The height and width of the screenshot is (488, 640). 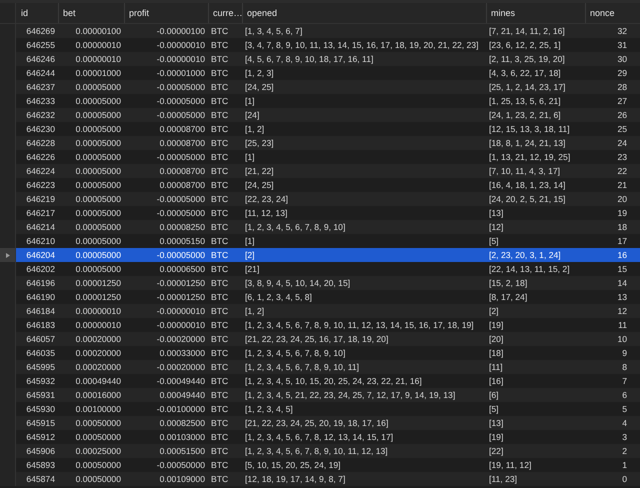 What do you see at coordinates (259, 143) in the screenshot?
I see `table-cell-text: [25, 23]` at bounding box center [259, 143].